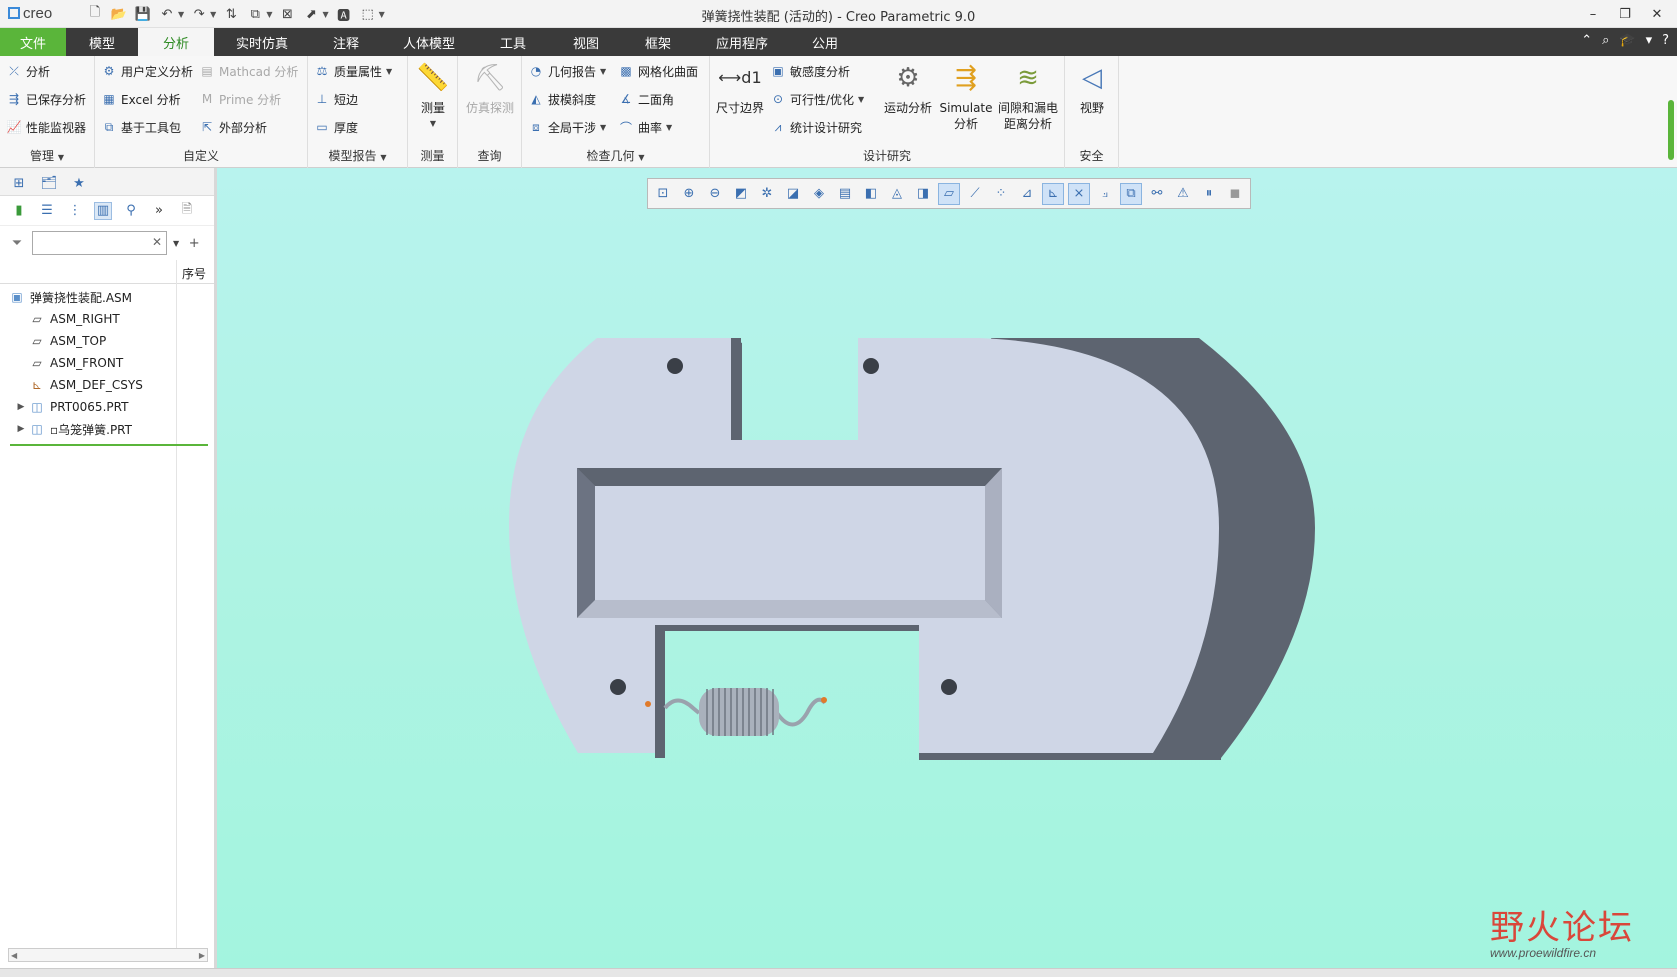  I want to click on vertical-scroll-indicator, so click(1671, 130).